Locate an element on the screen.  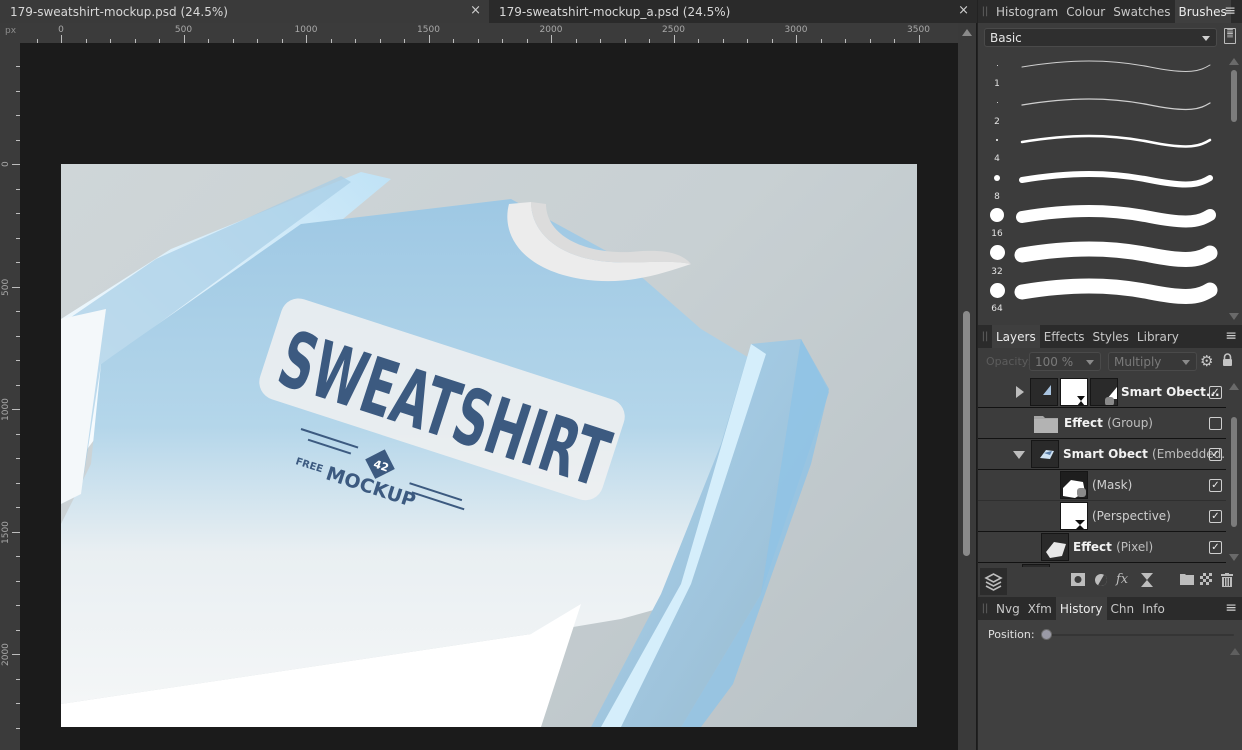
blend-mode-value: Multiply is located at coordinates (1138, 361).